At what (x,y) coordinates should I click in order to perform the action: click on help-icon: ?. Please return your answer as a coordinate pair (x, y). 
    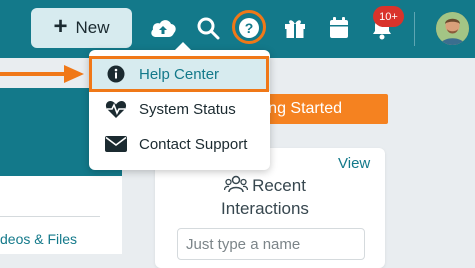
    Looking at the image, I should click on (249, 28).